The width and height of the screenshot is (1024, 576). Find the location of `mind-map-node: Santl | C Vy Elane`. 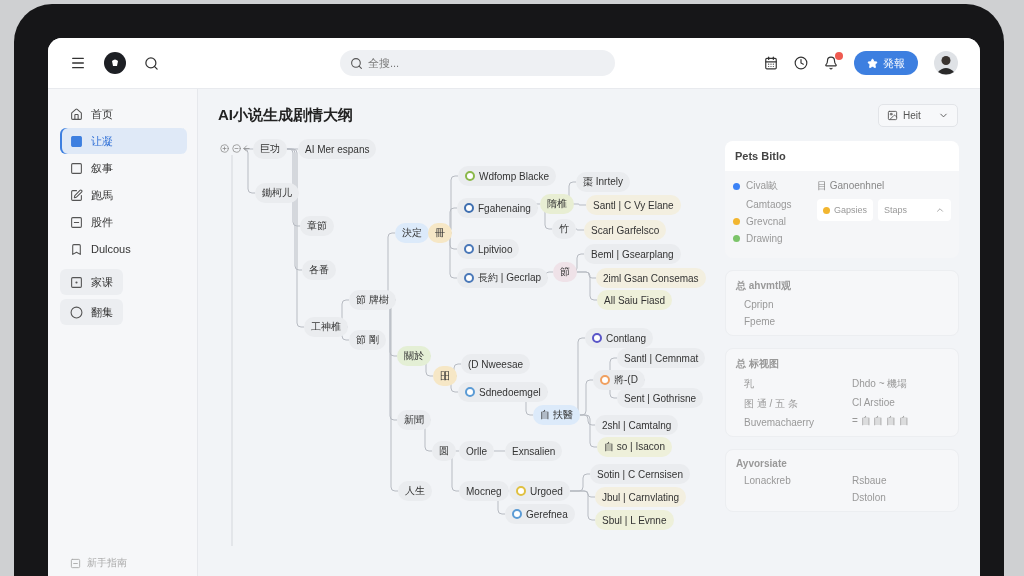

mind-map-node: Santl | C Vy Elane is located at coordinates (633, 205).